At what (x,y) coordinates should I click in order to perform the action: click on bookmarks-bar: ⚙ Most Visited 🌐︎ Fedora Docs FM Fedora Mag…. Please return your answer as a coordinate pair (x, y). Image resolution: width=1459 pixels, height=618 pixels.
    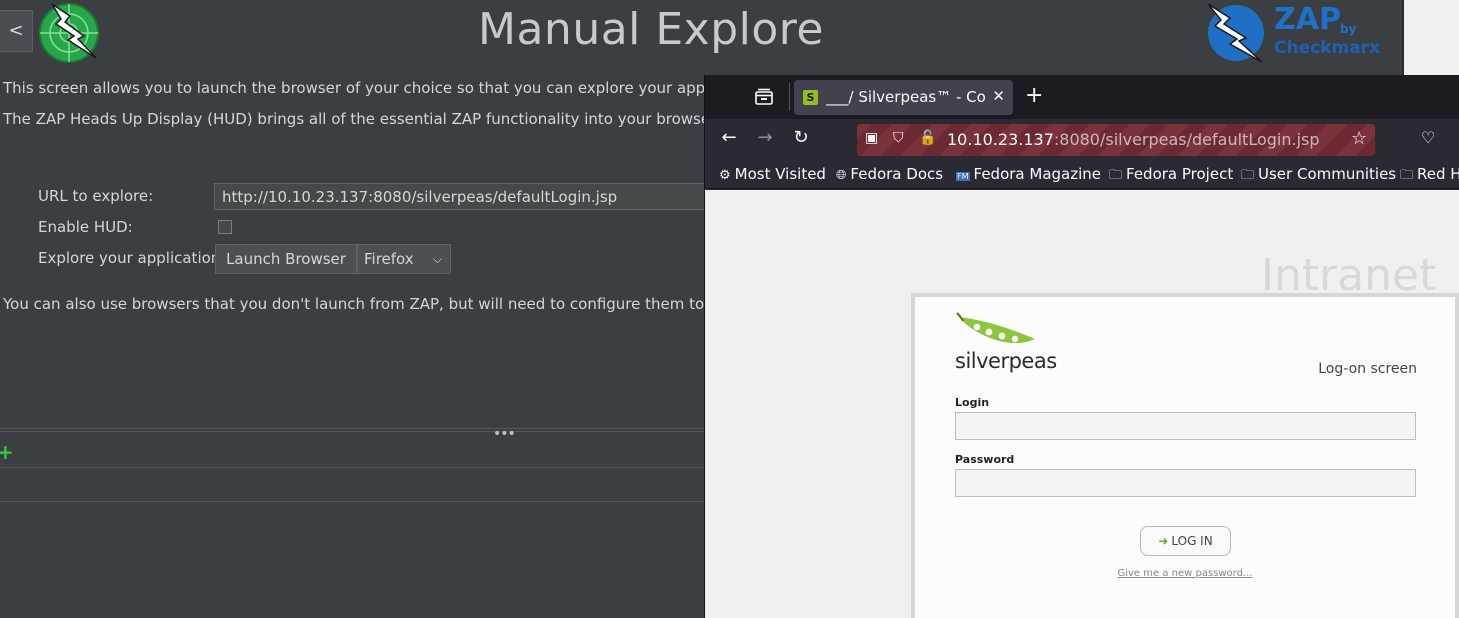
    Looking at the image, I should click on (1082, 175).